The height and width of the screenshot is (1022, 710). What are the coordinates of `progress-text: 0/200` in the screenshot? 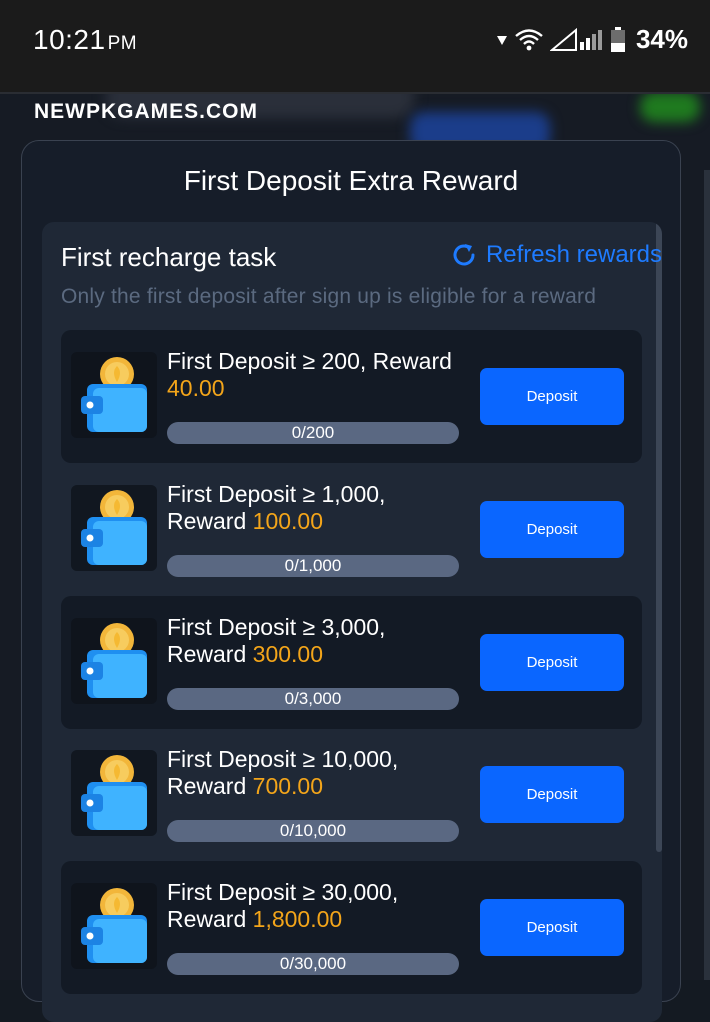 It's located at (313, 432).